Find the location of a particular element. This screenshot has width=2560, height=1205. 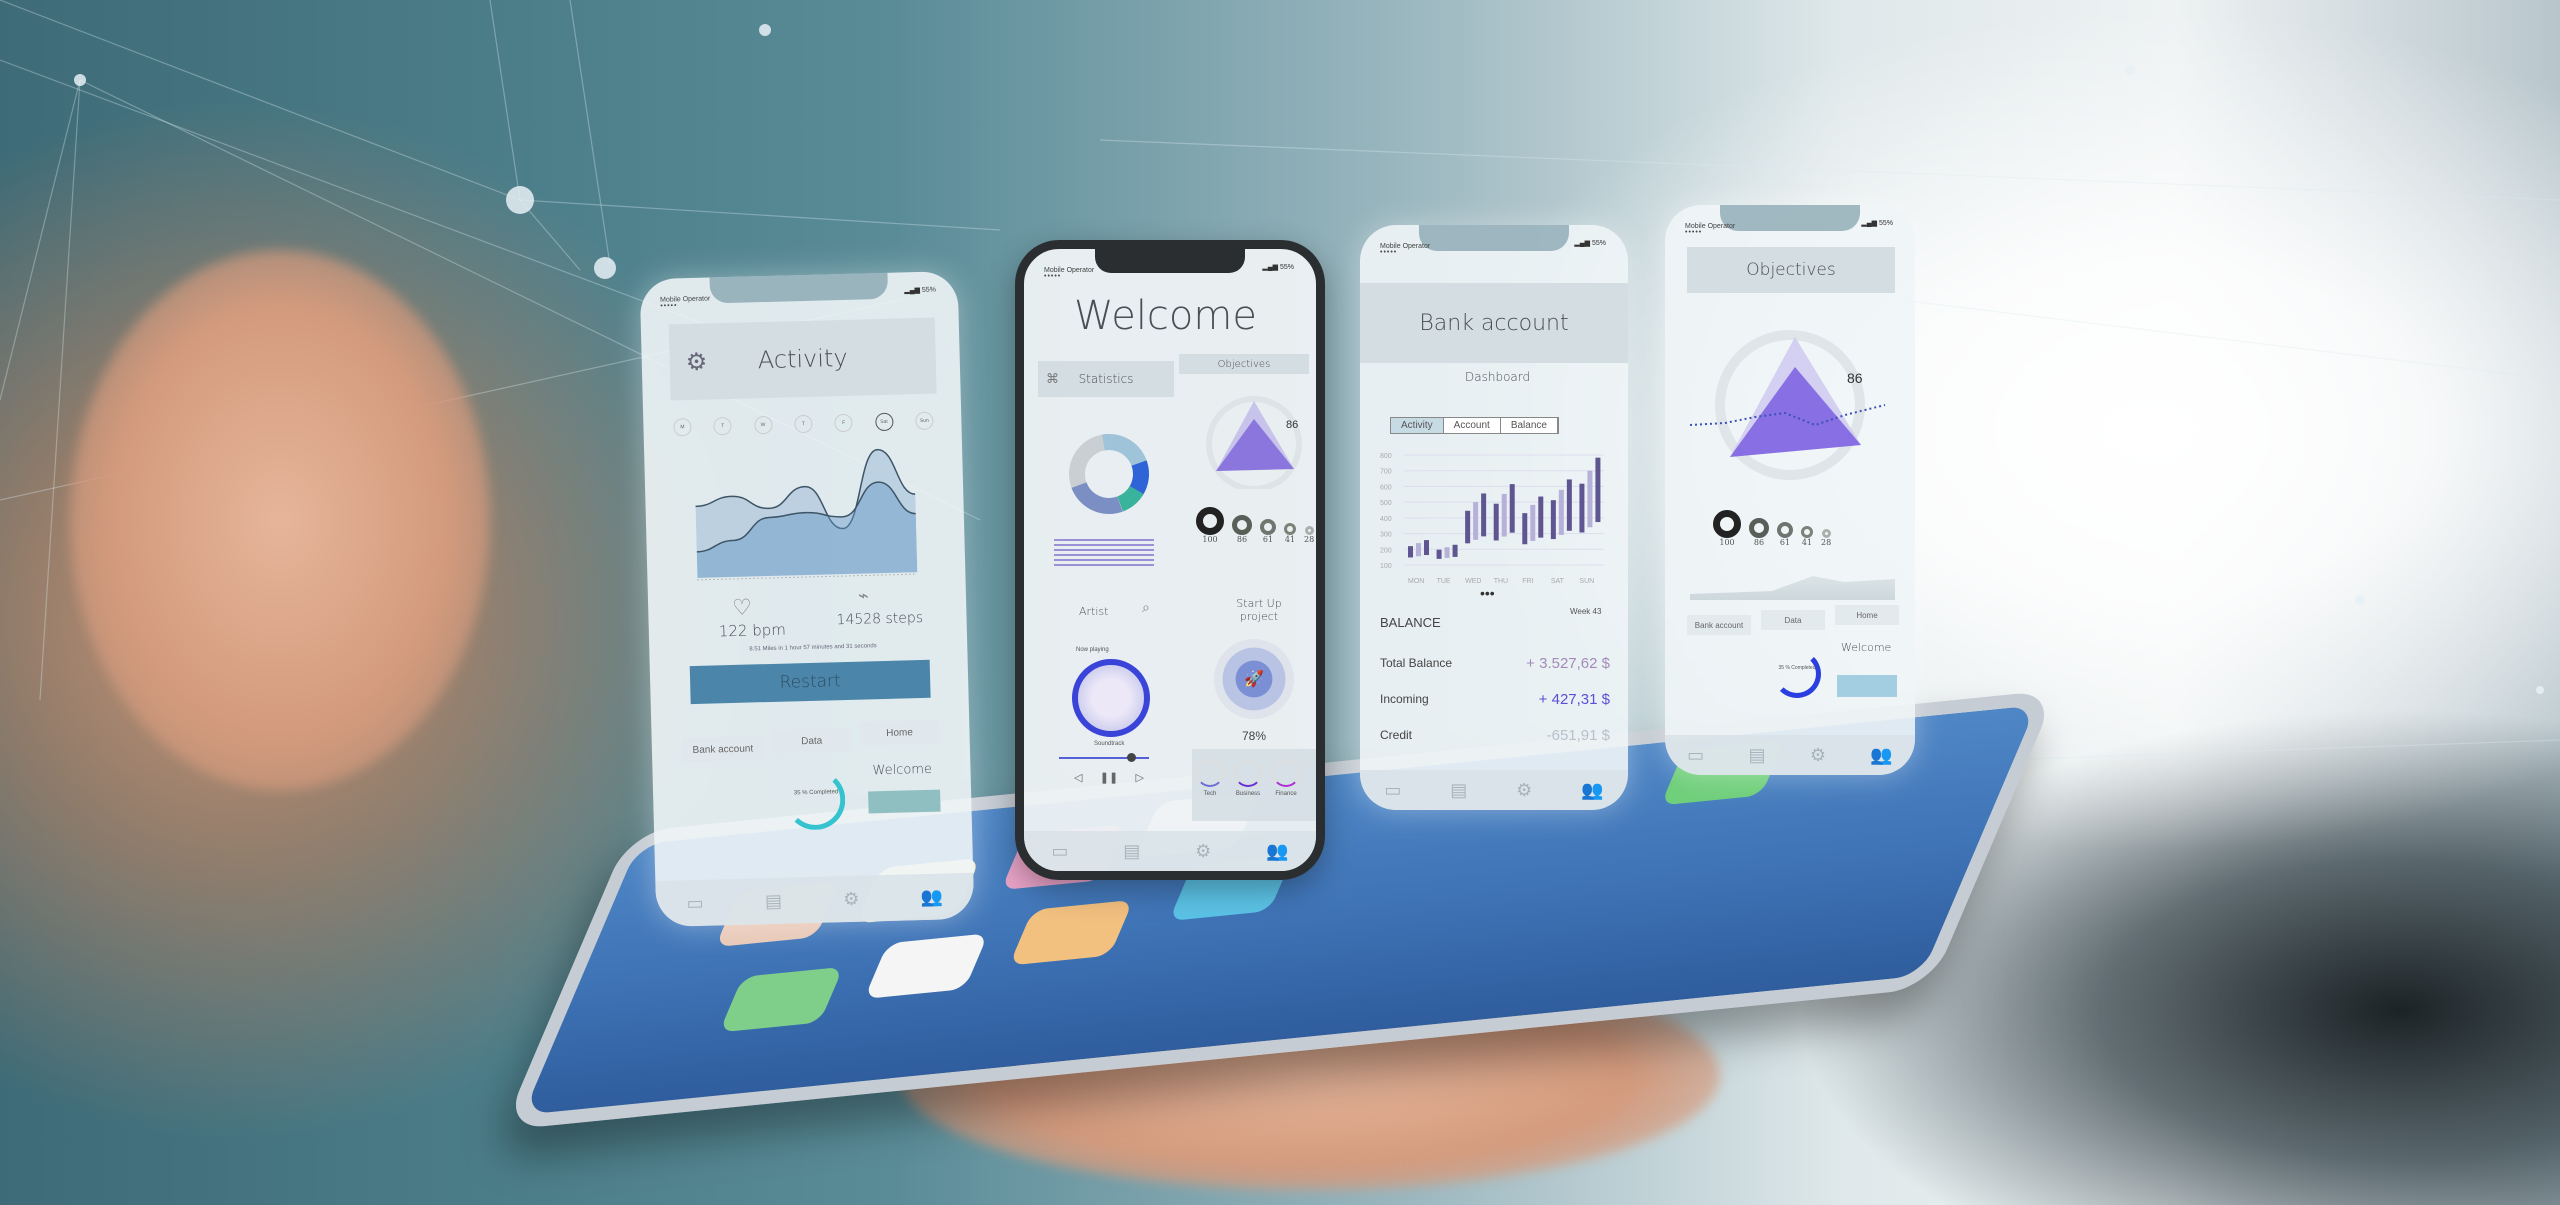

audio-visualizer is located at coordinates (1111, 698).